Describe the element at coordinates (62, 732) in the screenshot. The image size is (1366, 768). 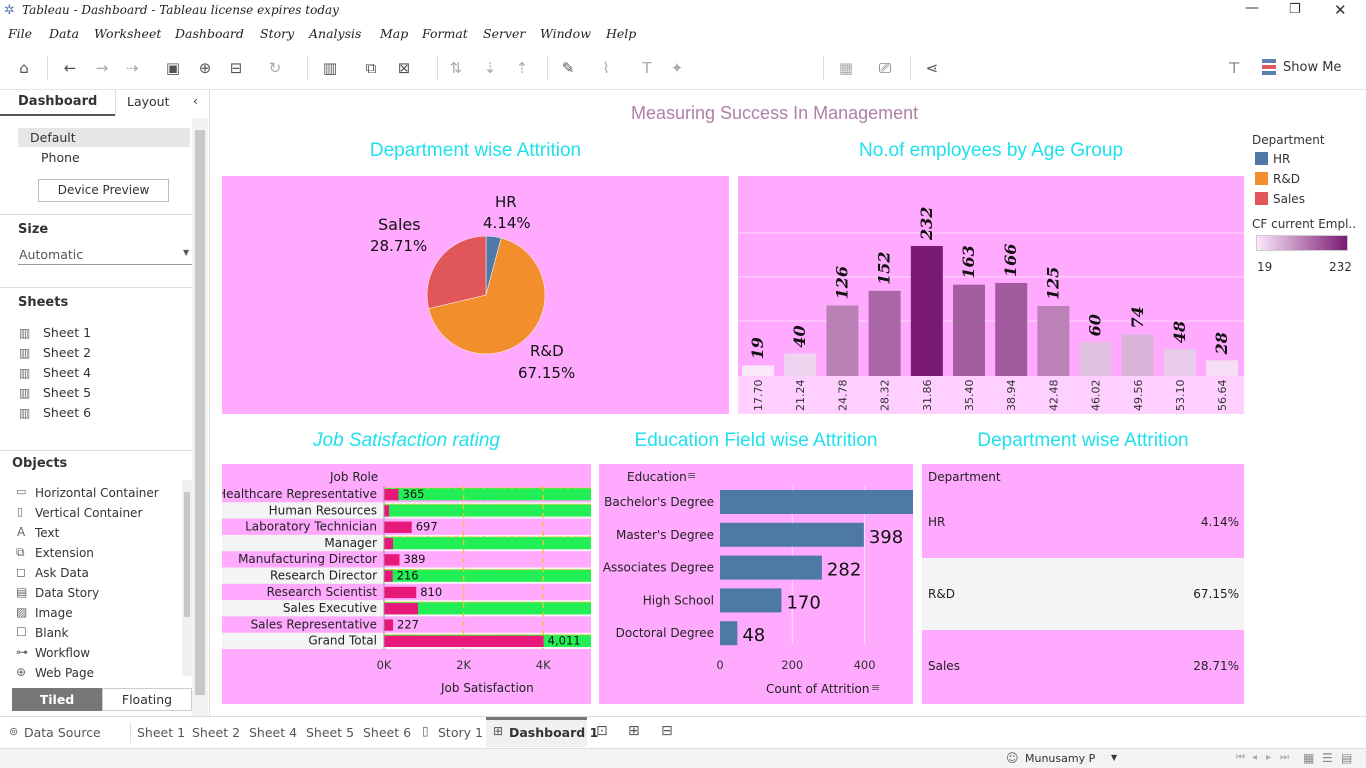
I see `tab-data-source: Data Source` at that location.